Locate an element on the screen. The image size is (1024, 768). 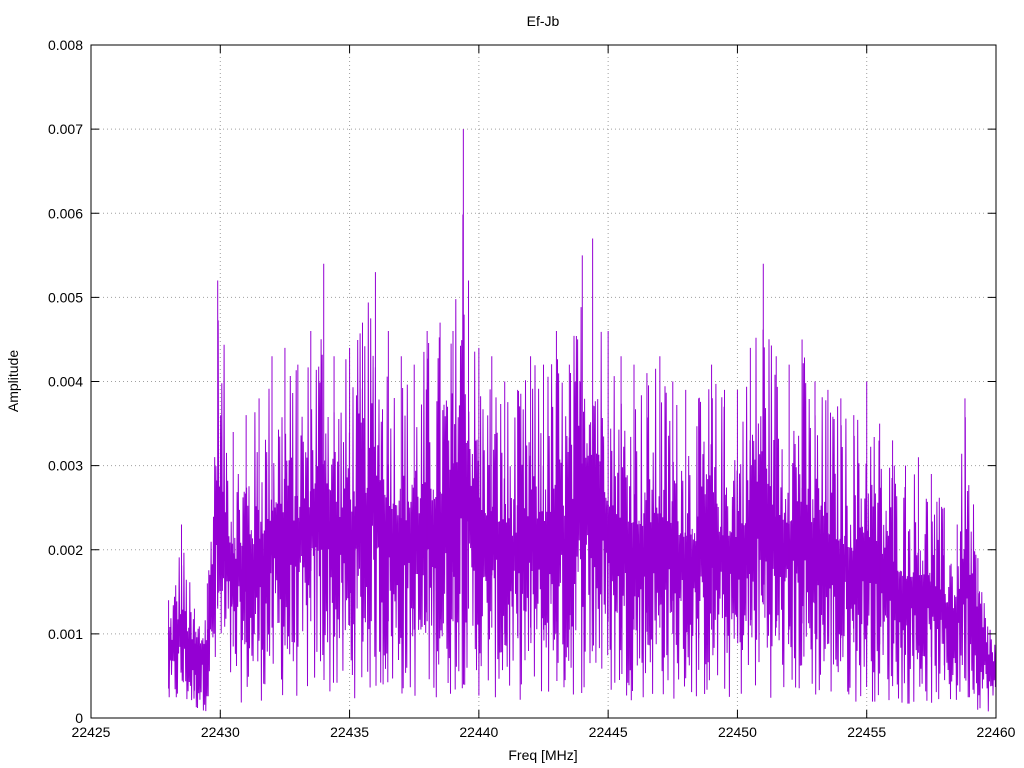
x-axis-label: Freq [MHz] is located at coordinates (542, 755).